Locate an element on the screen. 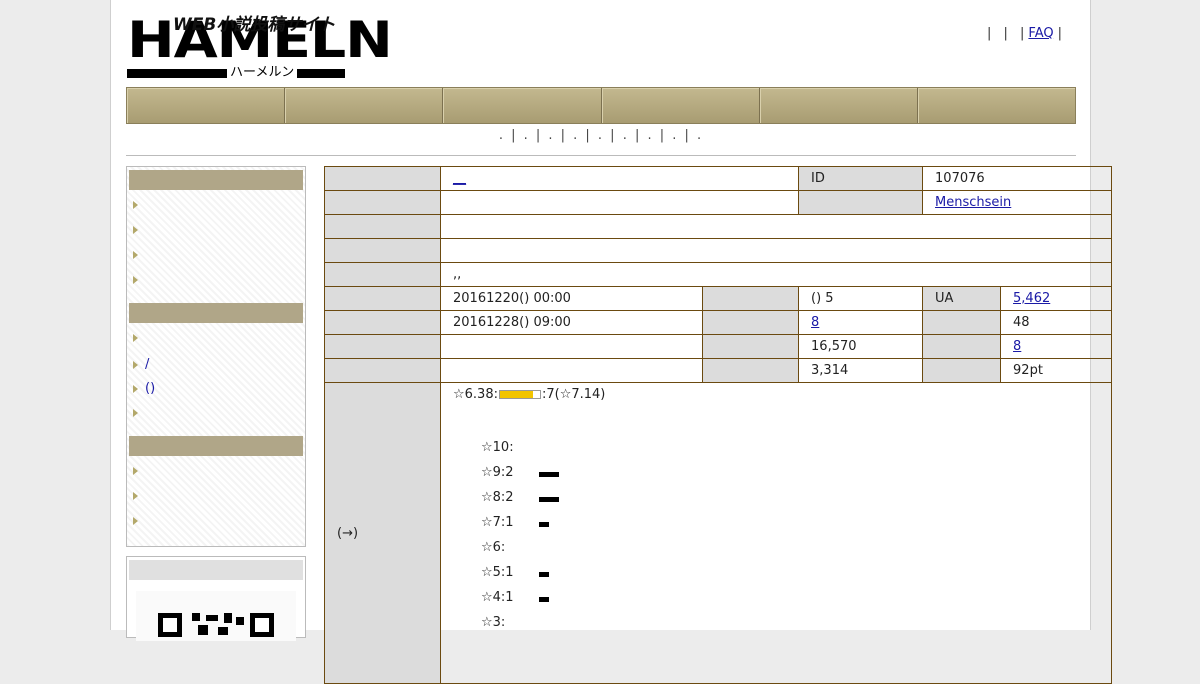 The height and width of the screenshot is (684, 1200). sidebar-item-label: / is located at coordinates (147, 364).